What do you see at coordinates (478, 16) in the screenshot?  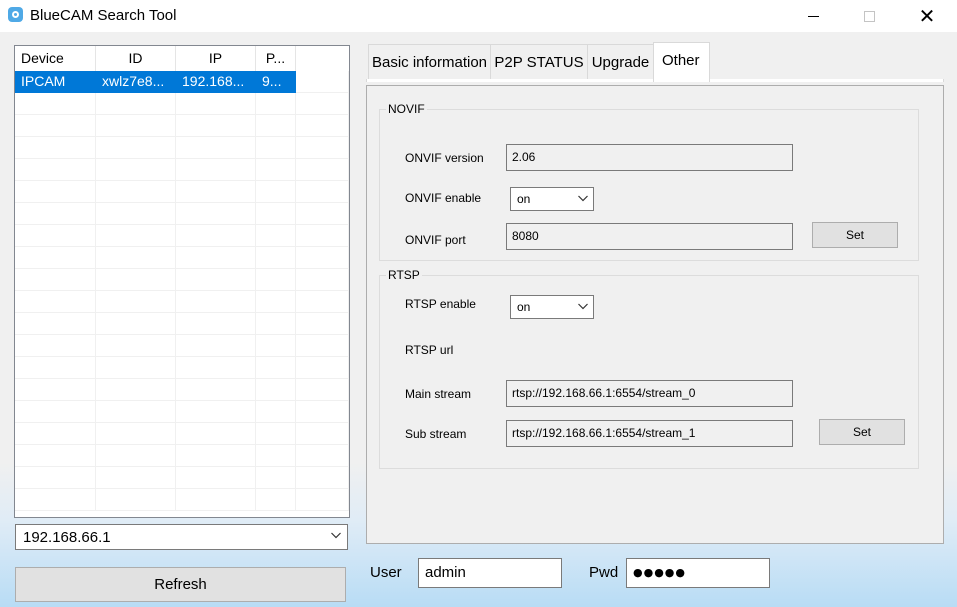 I see `title-bar: BlueCAM Search Tool ✕` at bounding box center [478, 16].